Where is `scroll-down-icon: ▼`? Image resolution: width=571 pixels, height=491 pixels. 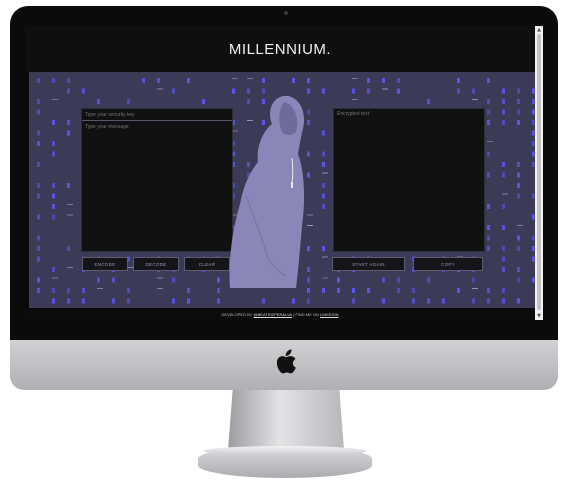
scroll-down-icon: ▼ is located at coordinates (539, 316).